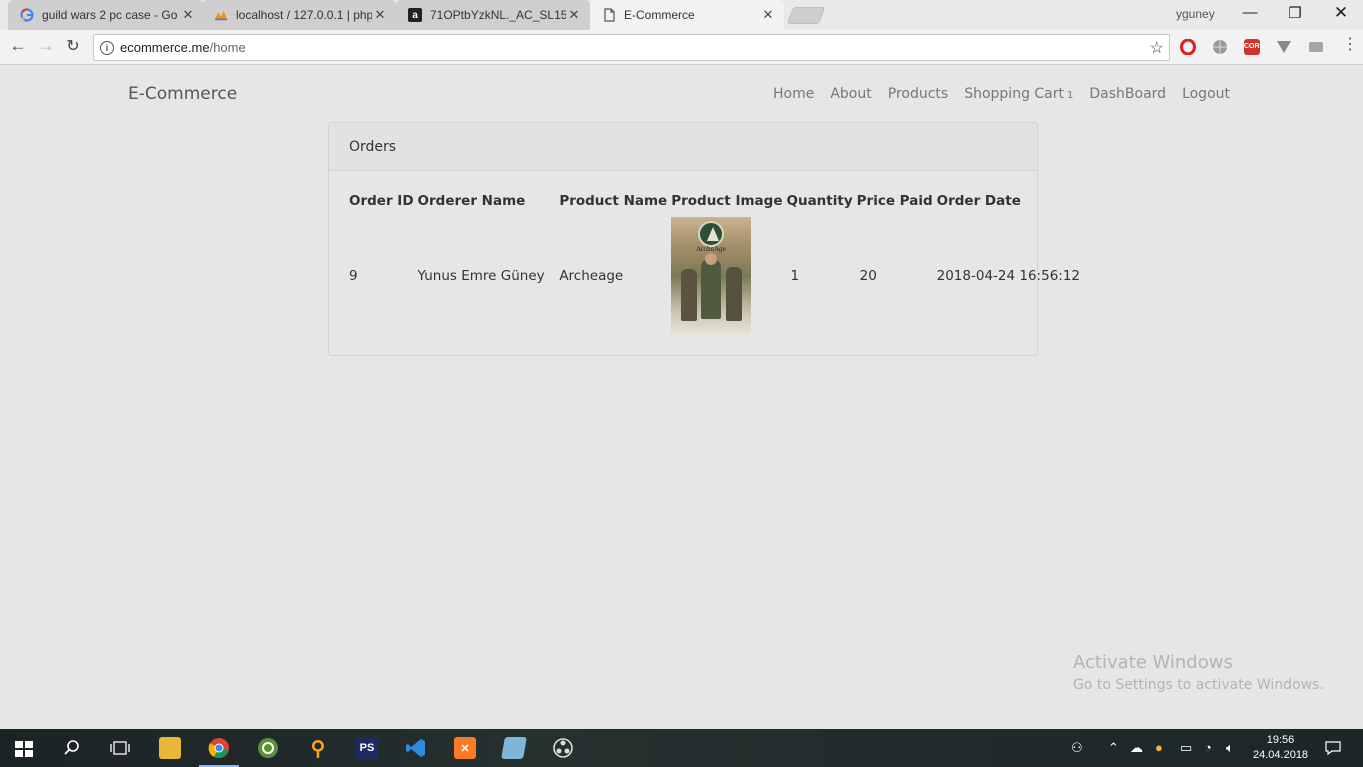  What do you see at coordinates (683, 147) in the screenshot?
I see `orders-heading: Orders` at bounding box center [683, 147].